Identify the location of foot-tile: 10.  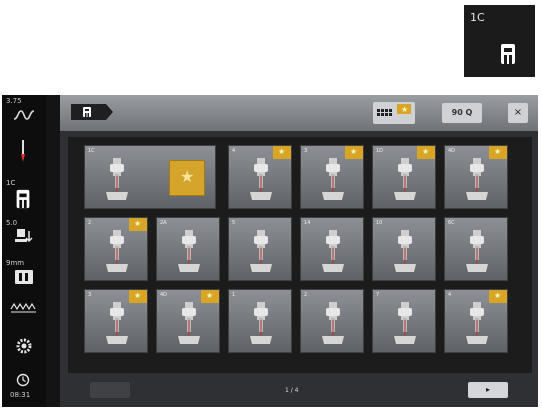
(404, 249).